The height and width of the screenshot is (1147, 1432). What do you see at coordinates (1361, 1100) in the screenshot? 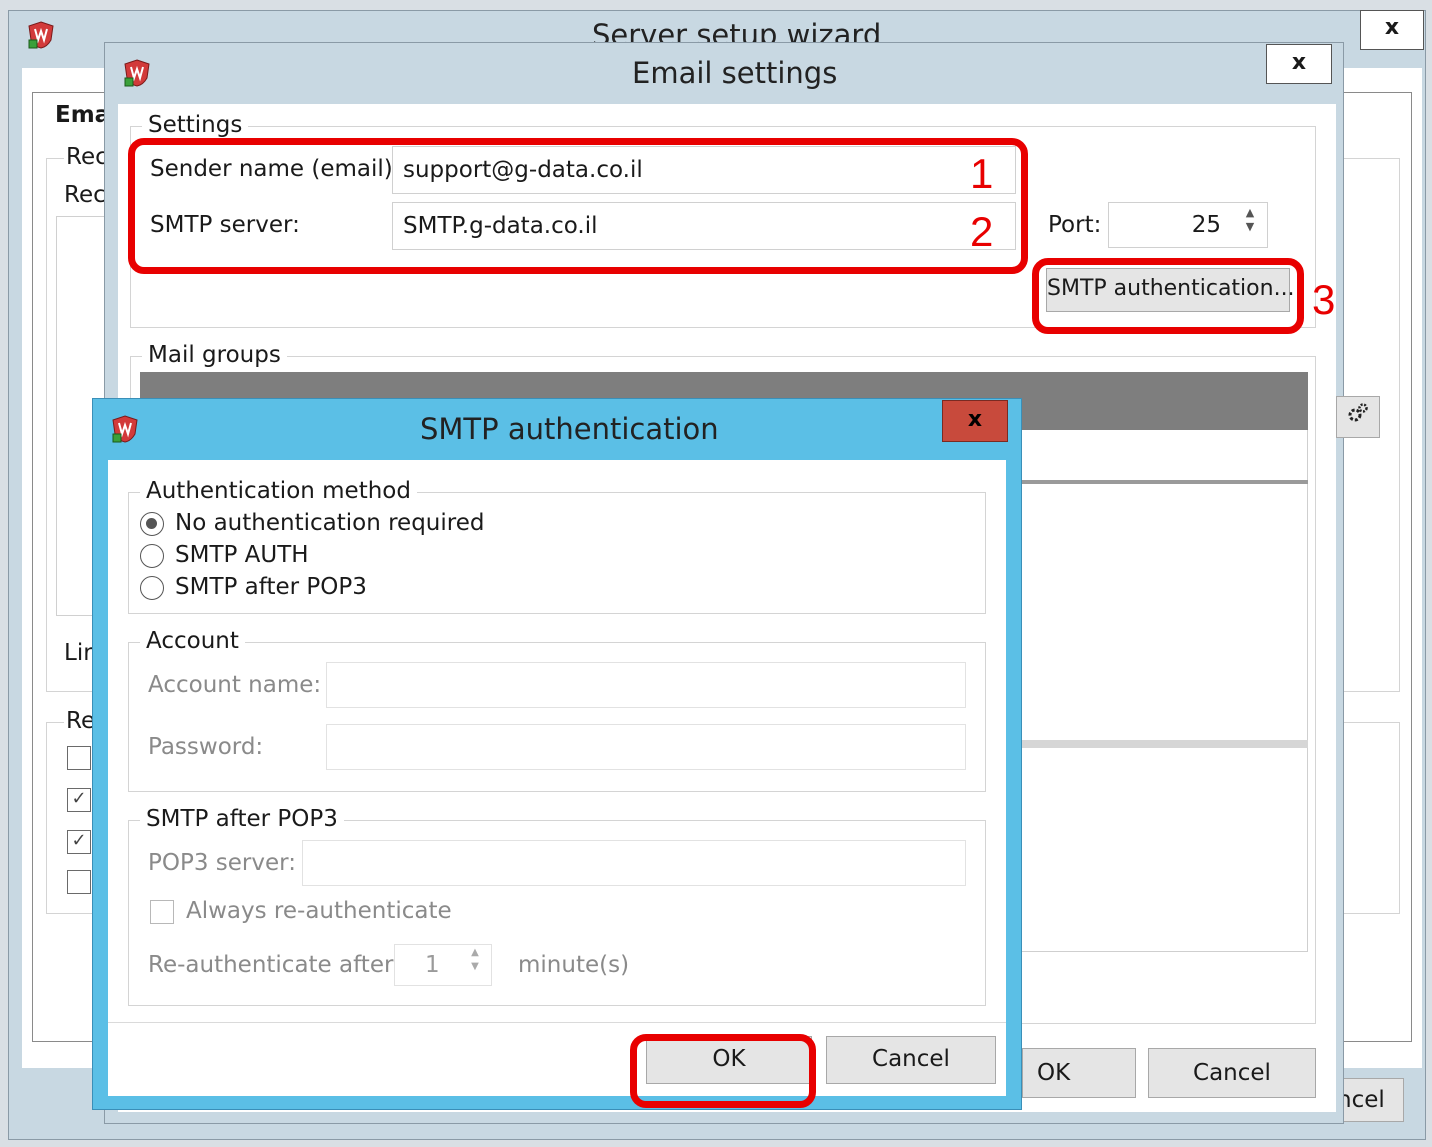
I see `wizard-cancel-label: ncel` at bounding box center [1361, 1100].